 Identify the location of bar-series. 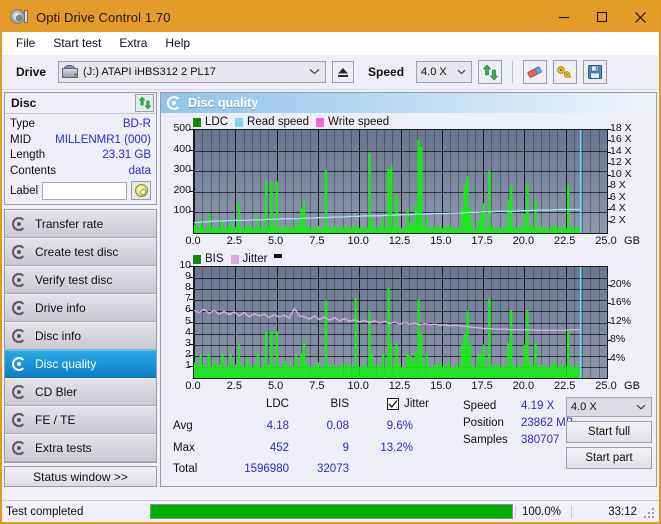
(387, 186).